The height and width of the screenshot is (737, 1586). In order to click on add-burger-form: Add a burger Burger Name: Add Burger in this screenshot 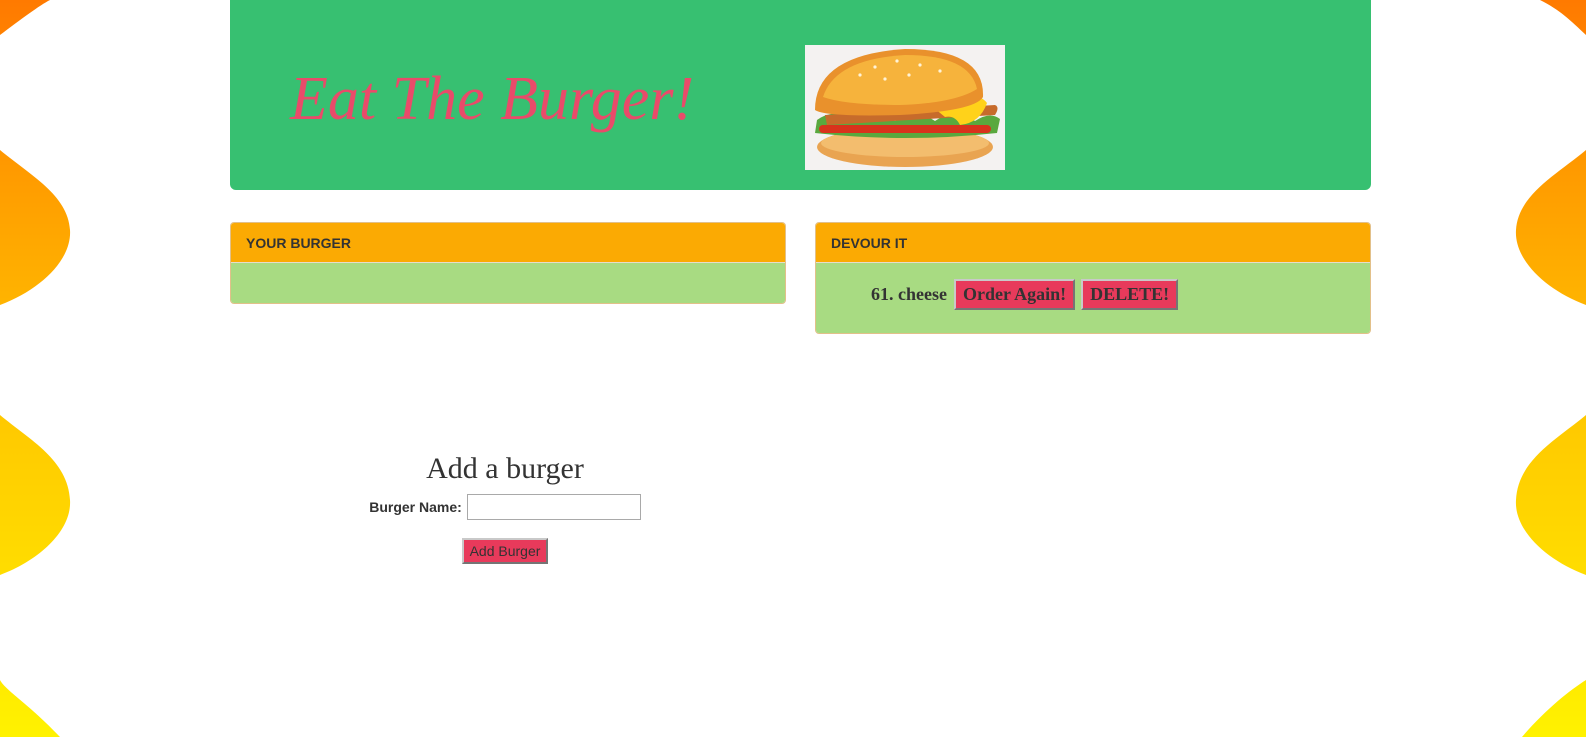, I will do `click(505, 508)`.